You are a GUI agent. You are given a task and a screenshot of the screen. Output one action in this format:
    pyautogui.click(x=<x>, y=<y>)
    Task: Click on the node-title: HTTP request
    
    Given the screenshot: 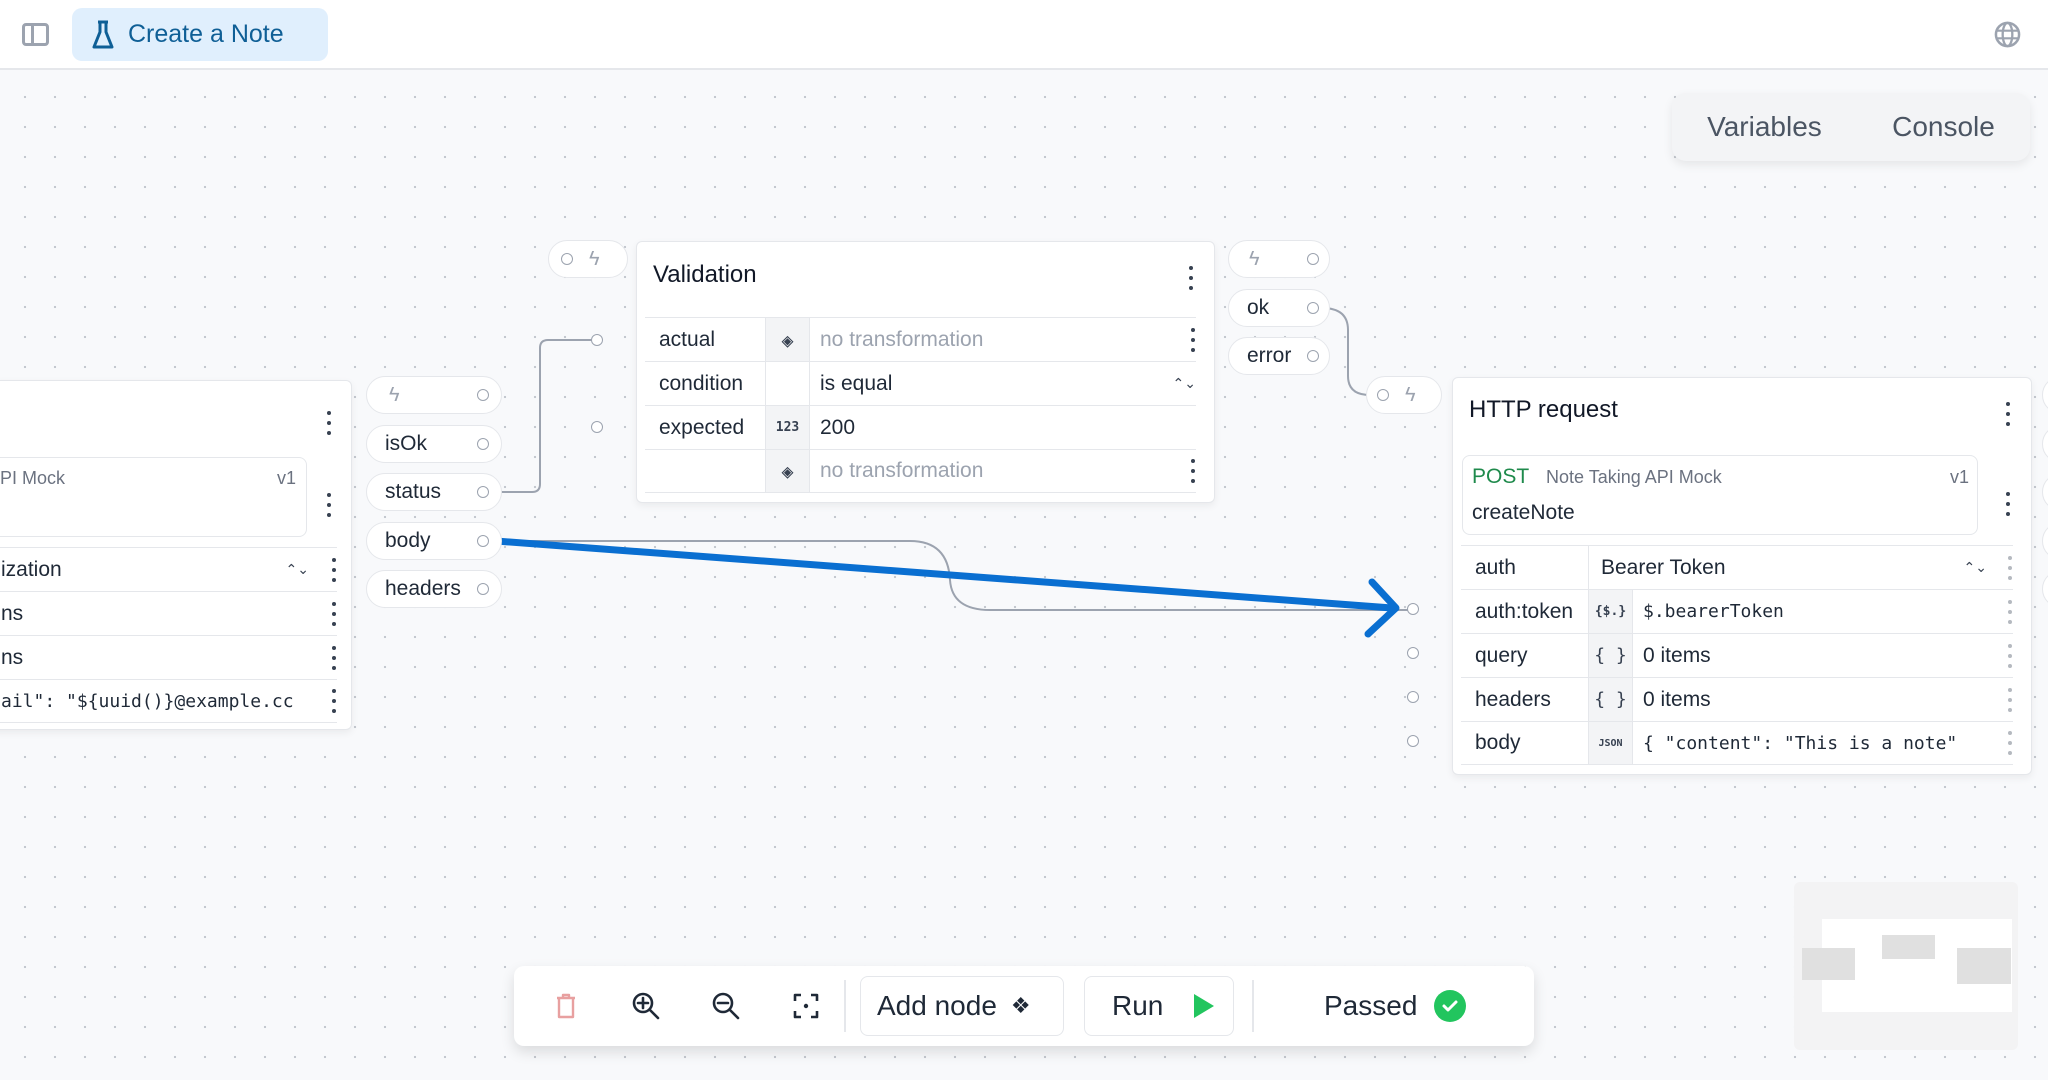 What is the action you would take?
    pyautogui.click(x=1543, y=409)
    